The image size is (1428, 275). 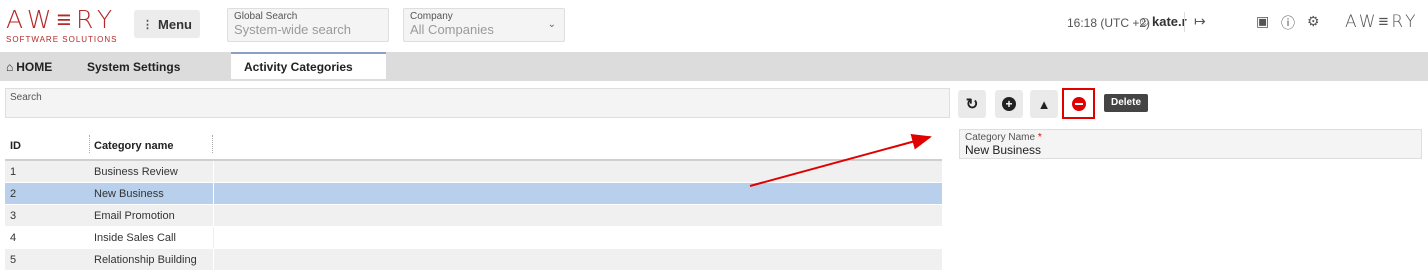 What do you see at coordinates (477, 103) in the screenshot?
I see `search-input: Search` at bounding box center [477, 103].